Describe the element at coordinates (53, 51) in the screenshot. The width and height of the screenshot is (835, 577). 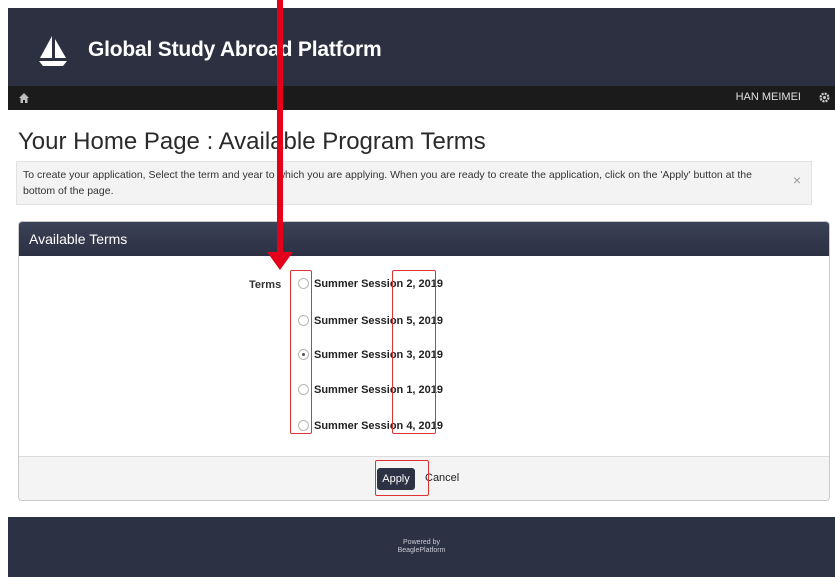
I see `sailboat-logo-icon` at that location.